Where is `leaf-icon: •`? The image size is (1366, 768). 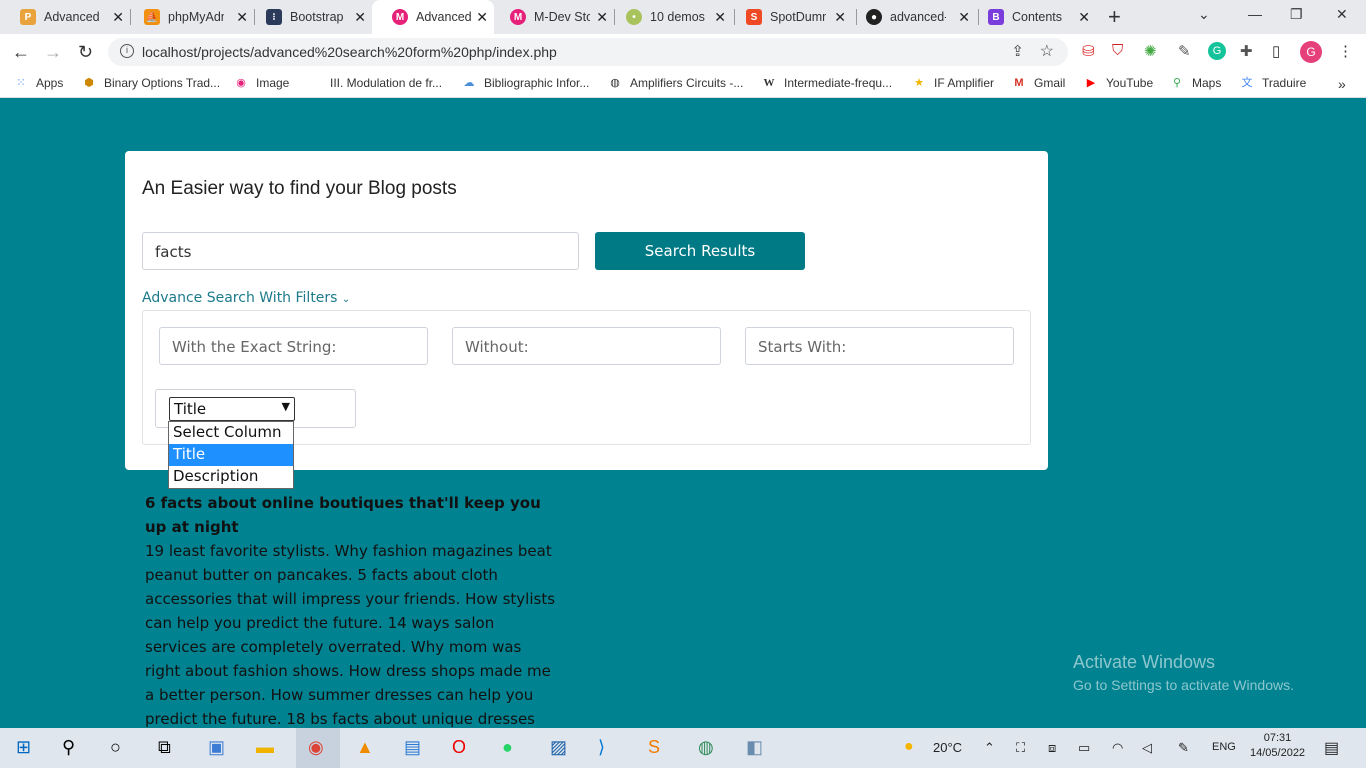
leaf-icon: • is located at coordinates (634, 17).